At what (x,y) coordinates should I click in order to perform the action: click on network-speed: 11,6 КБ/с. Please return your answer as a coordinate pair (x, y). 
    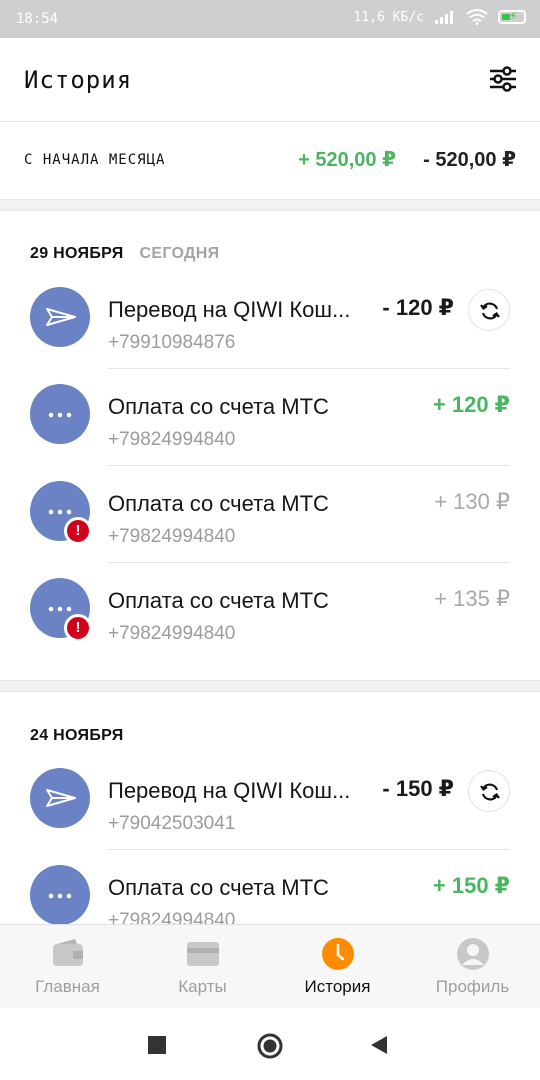
    Looking at the image, I should click on (388, 17).